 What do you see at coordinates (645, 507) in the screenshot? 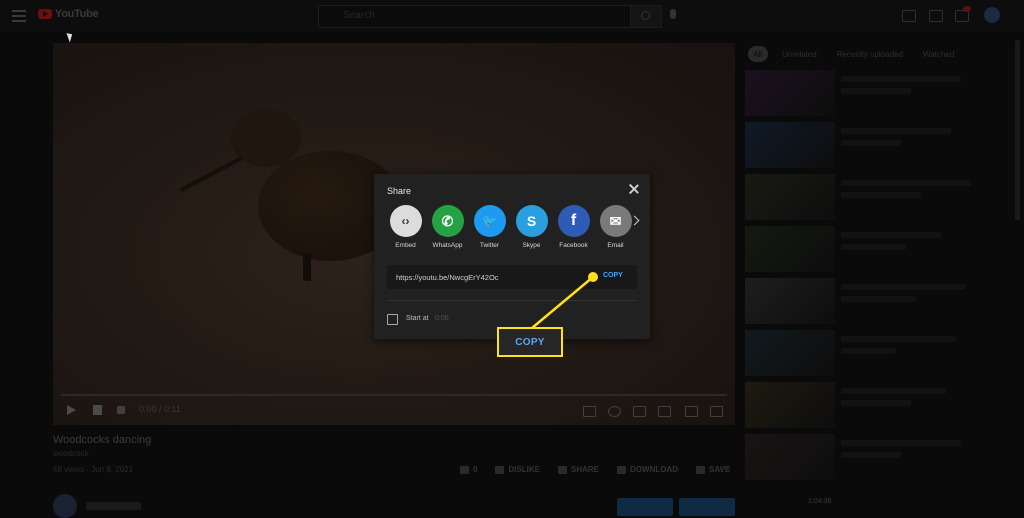
I see `join-button` at bounding box center [645, 507].